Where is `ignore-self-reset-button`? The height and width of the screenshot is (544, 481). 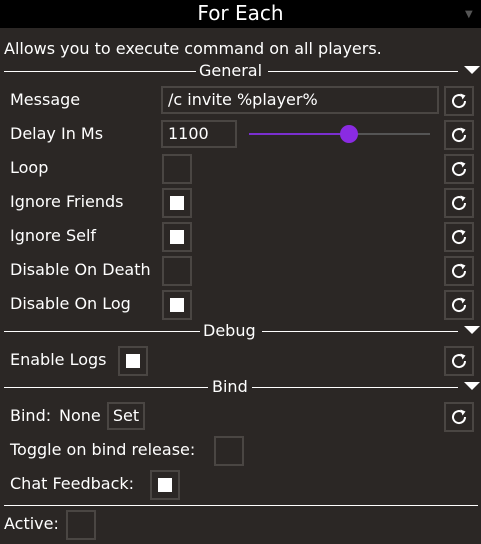
ignore-self-reset-button is located at coordinates (459, 237).